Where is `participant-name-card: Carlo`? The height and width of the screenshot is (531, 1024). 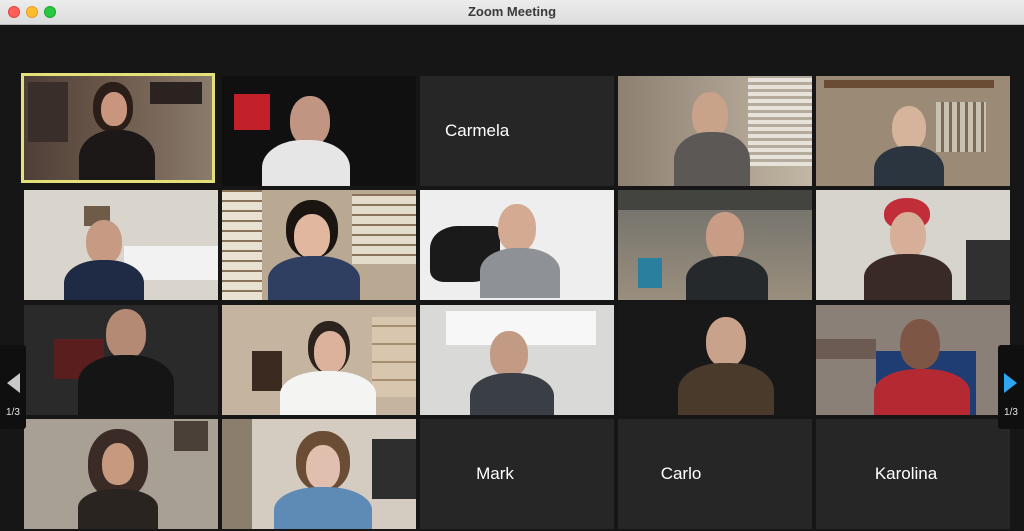 participant-name-card: Carlo is located at coordinates (715, 474).